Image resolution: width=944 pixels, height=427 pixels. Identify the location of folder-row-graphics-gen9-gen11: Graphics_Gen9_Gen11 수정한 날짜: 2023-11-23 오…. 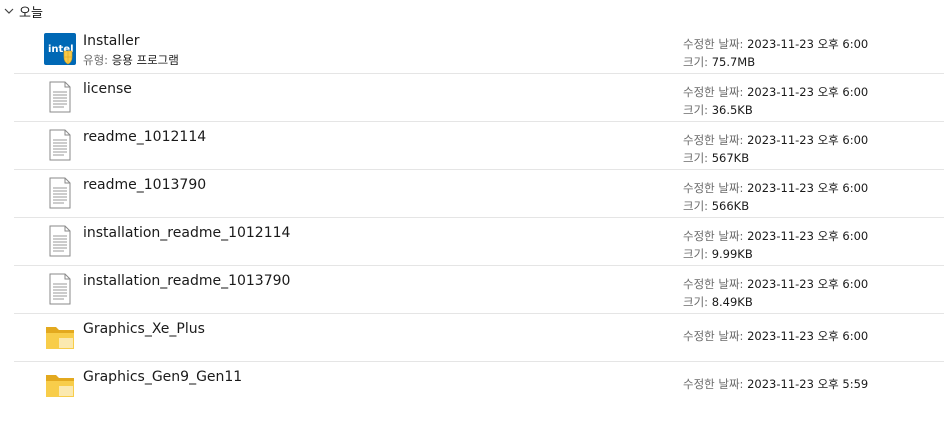
(479, 385).